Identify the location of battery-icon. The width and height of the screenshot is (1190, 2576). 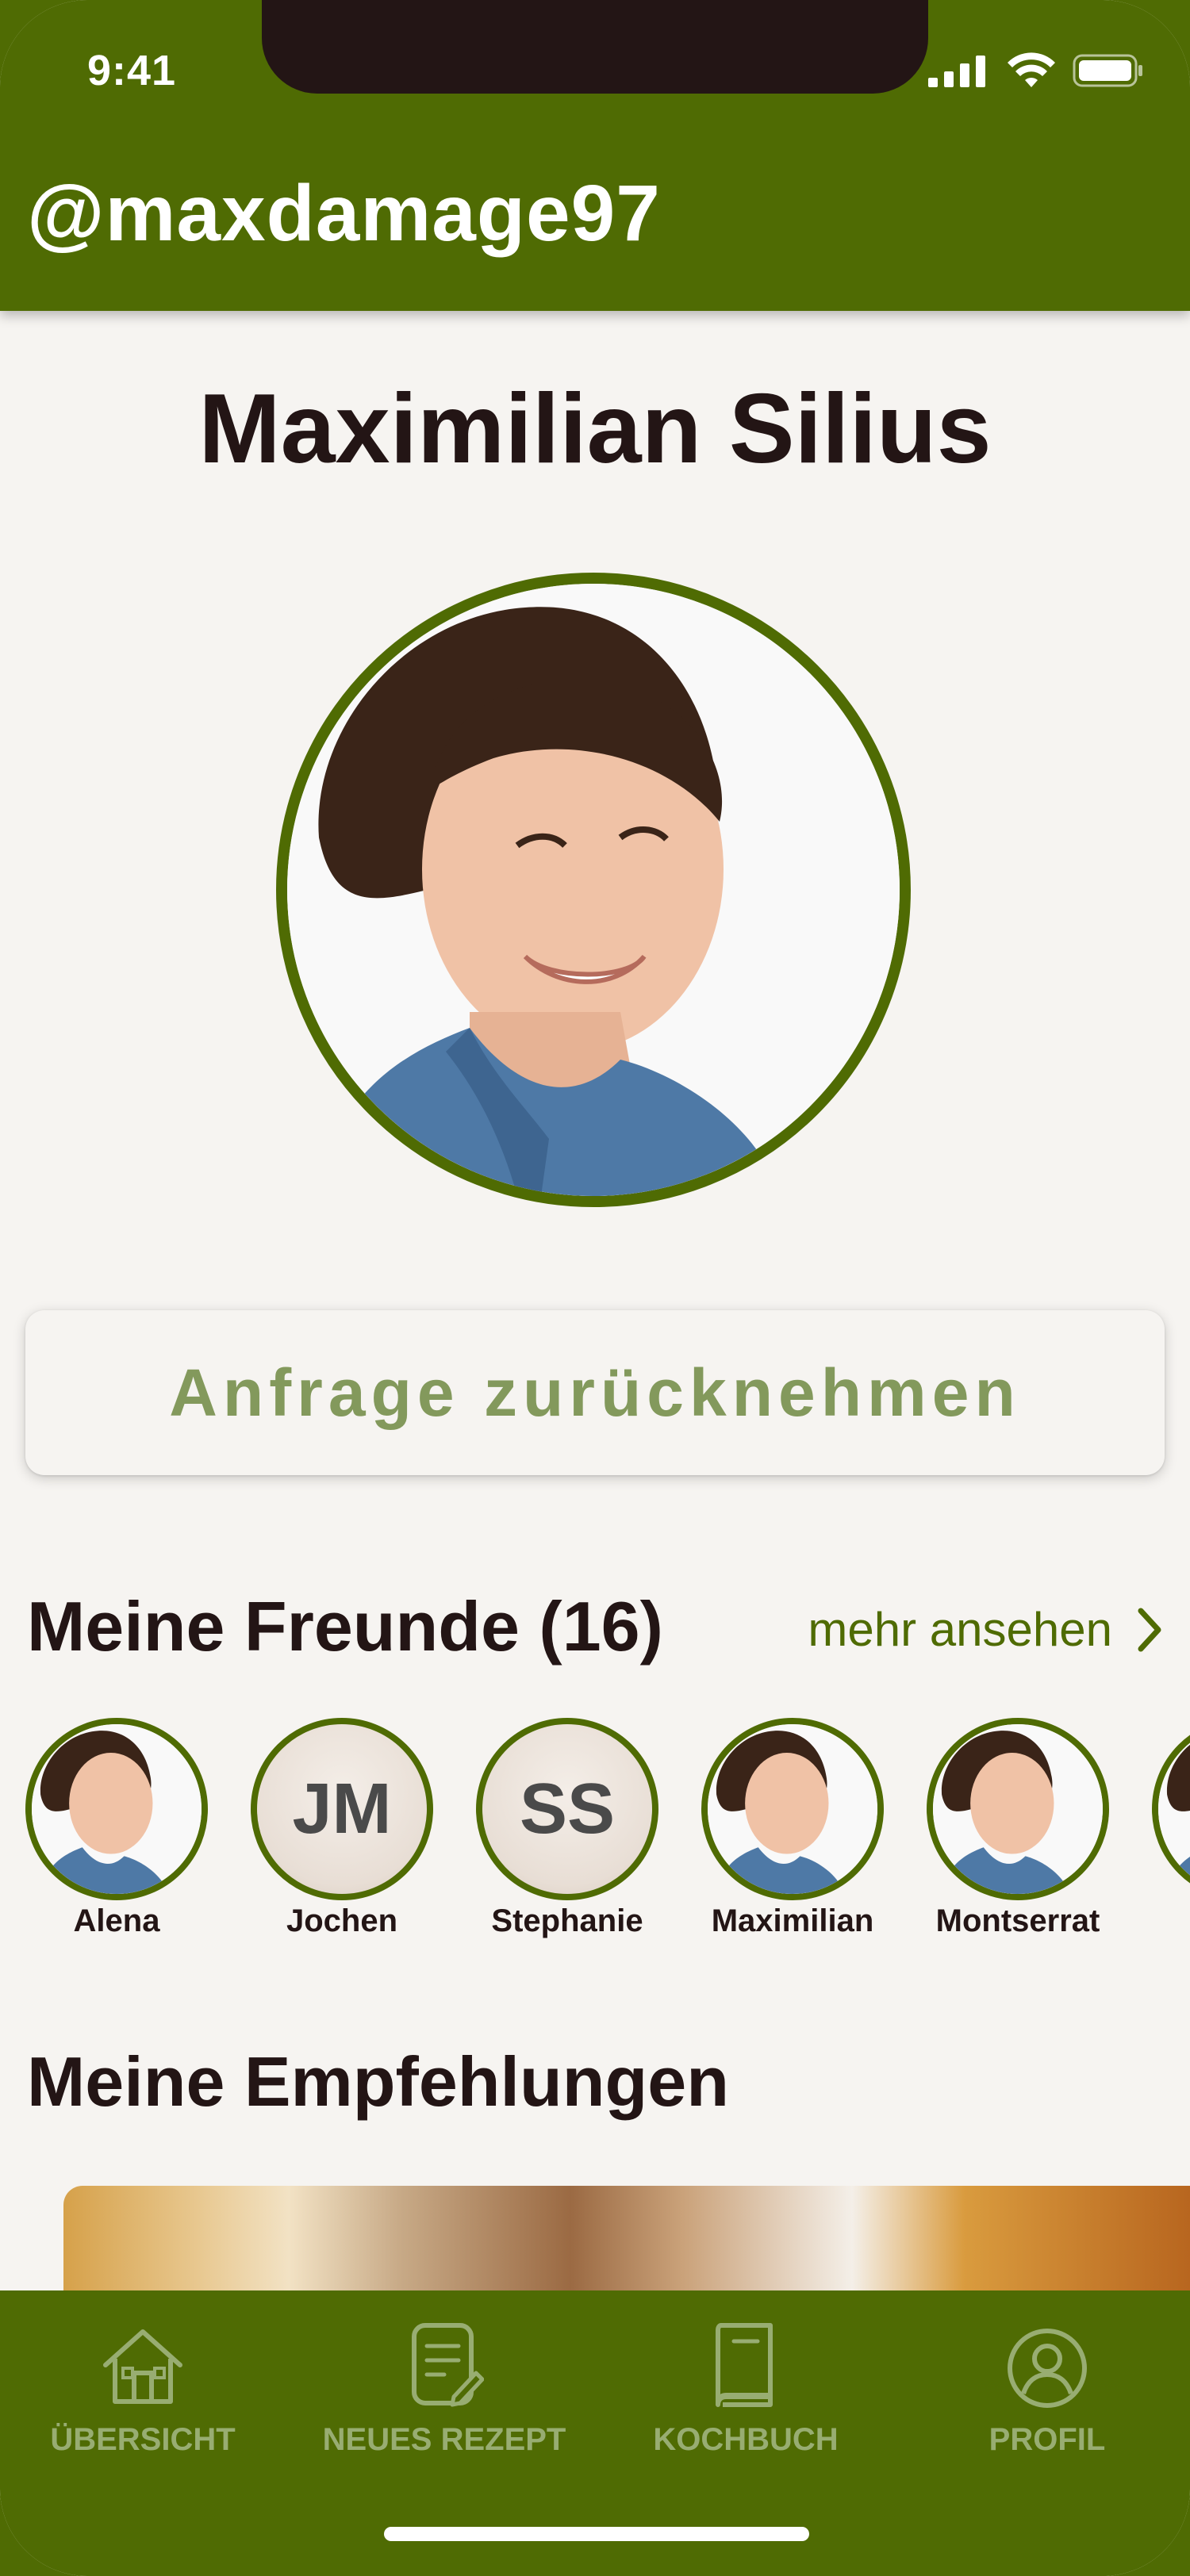
(1107, 71).